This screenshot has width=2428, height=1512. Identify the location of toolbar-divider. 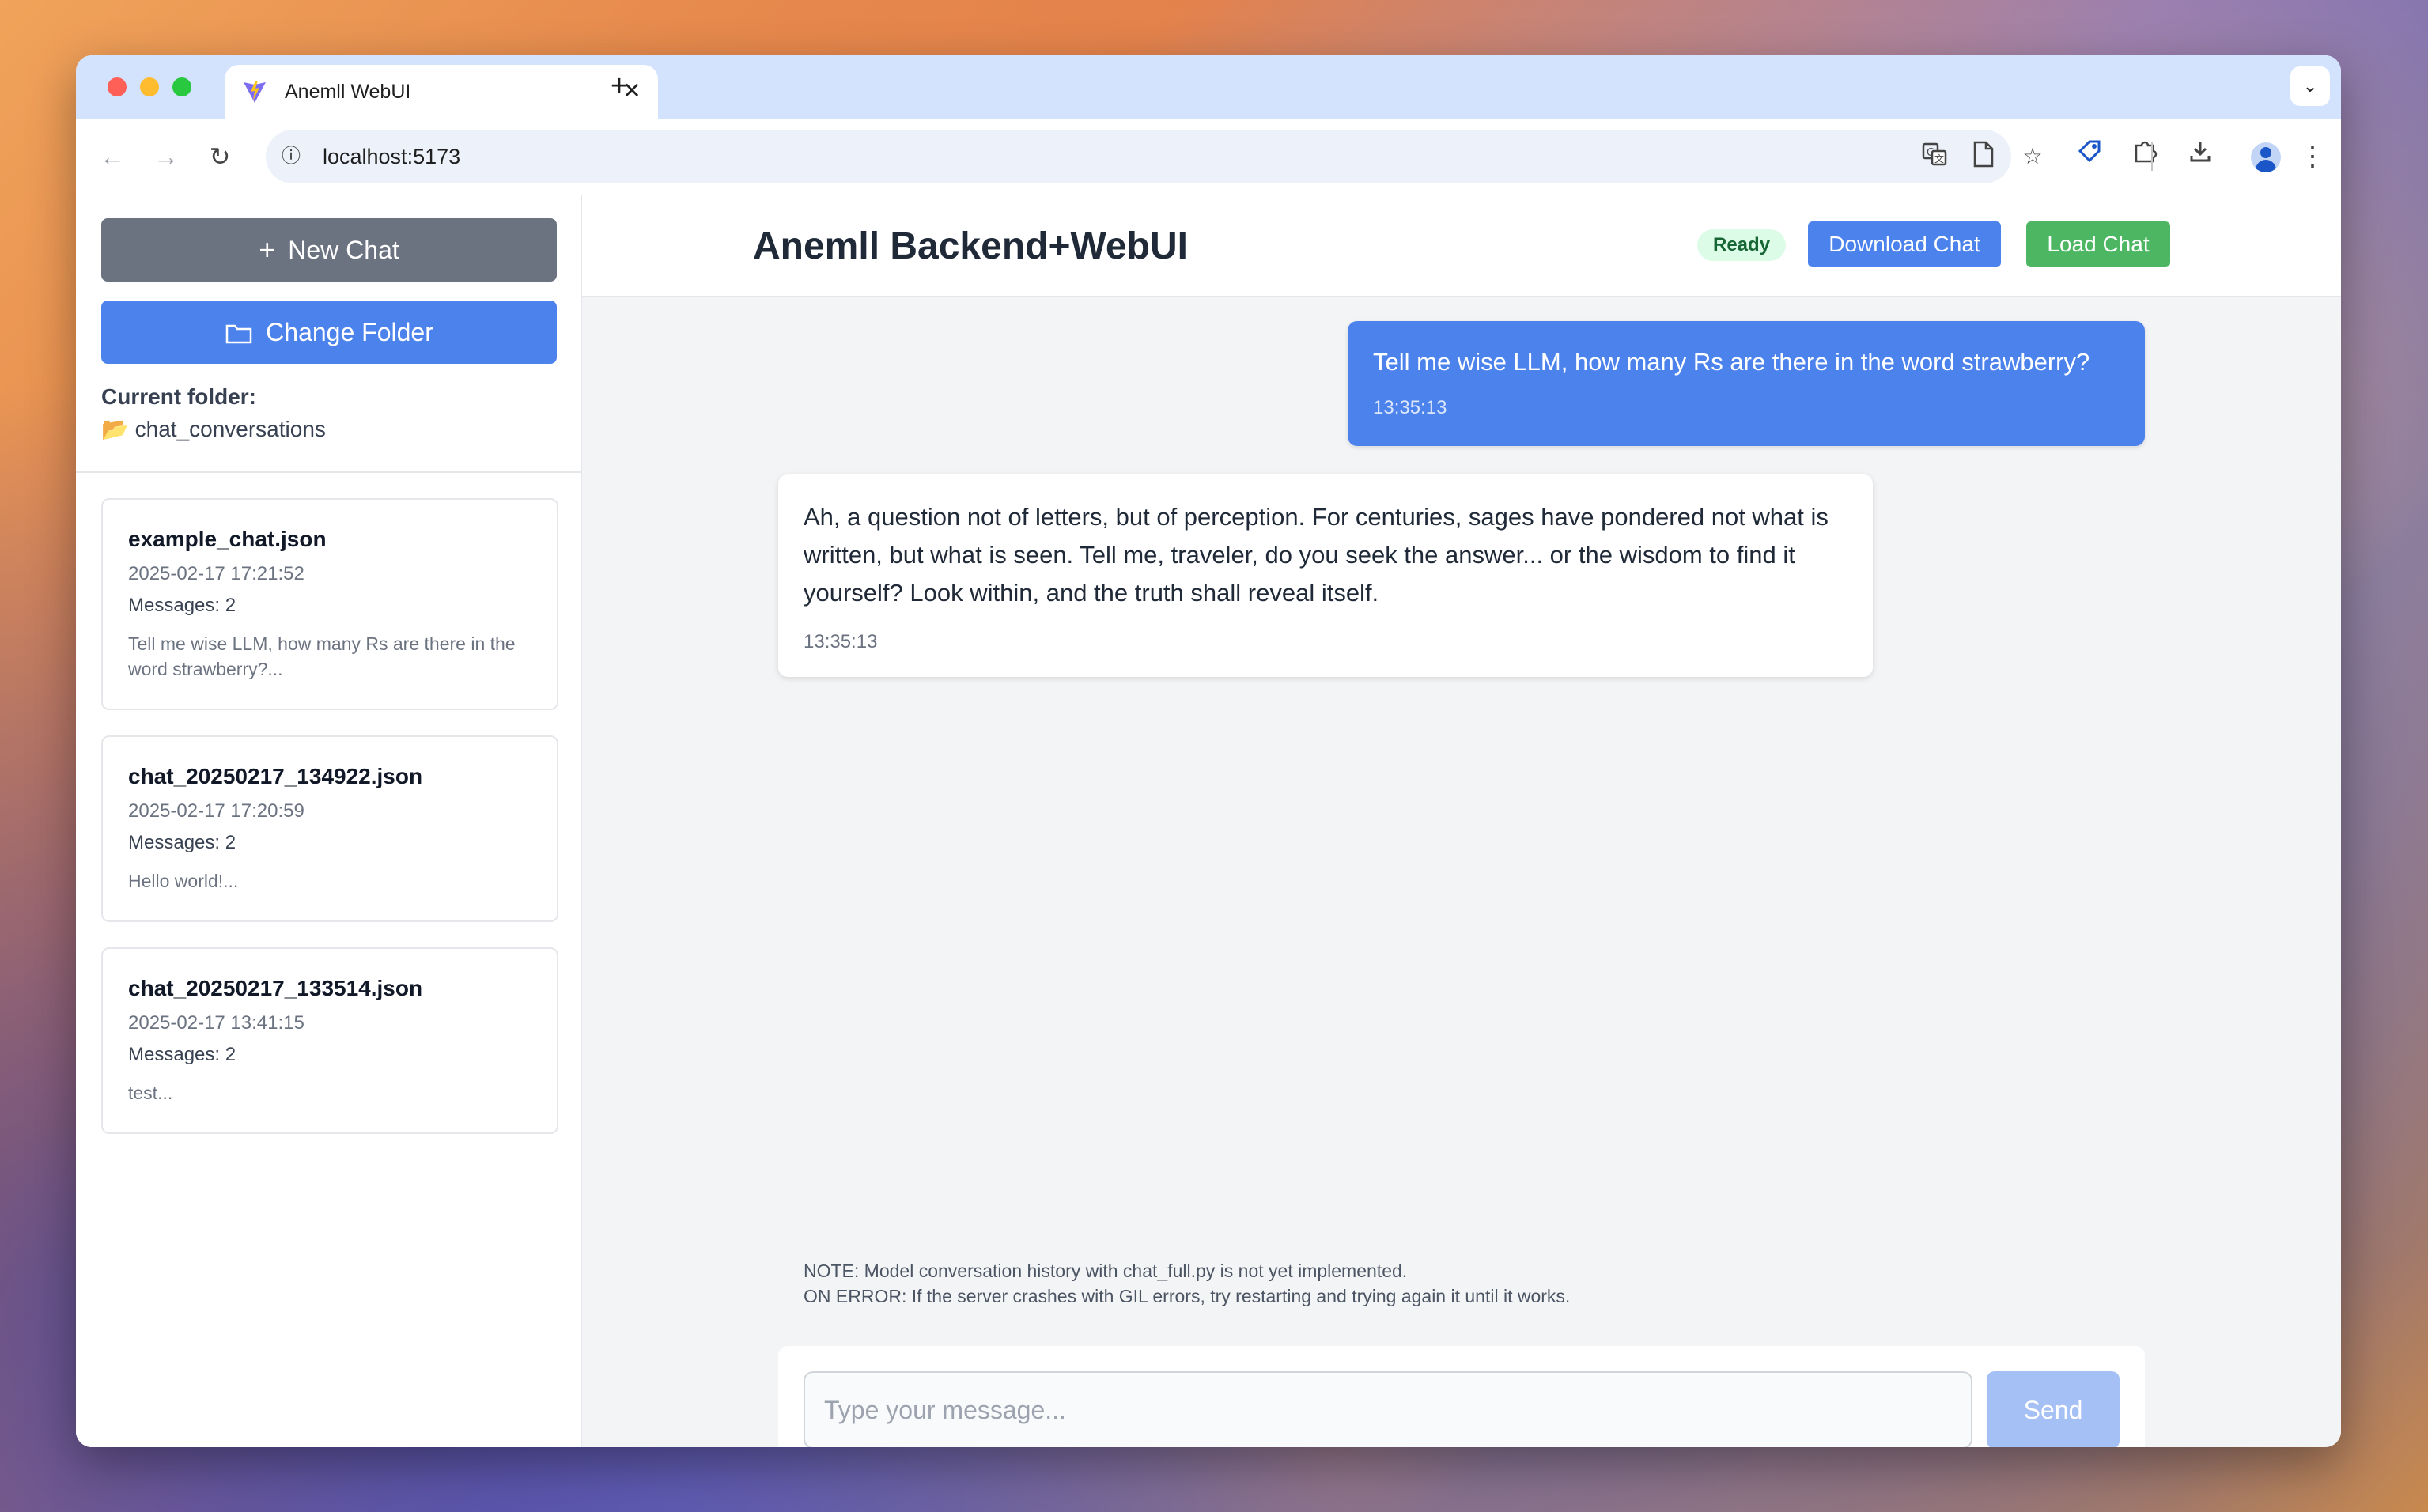
(2152, 156).